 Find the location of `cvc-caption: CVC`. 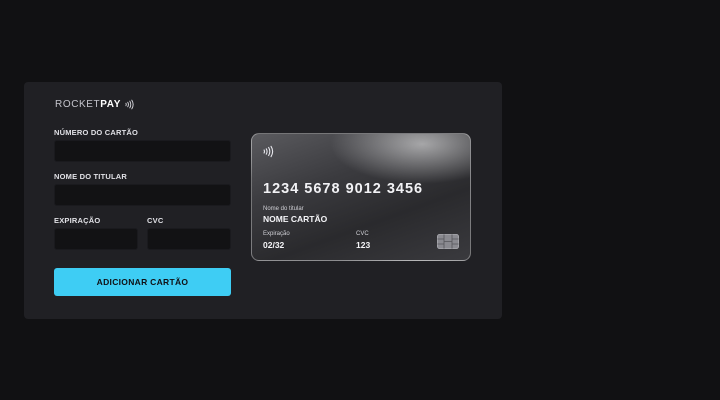

cvc-caption: CVC is located at coordinates (362, 234).